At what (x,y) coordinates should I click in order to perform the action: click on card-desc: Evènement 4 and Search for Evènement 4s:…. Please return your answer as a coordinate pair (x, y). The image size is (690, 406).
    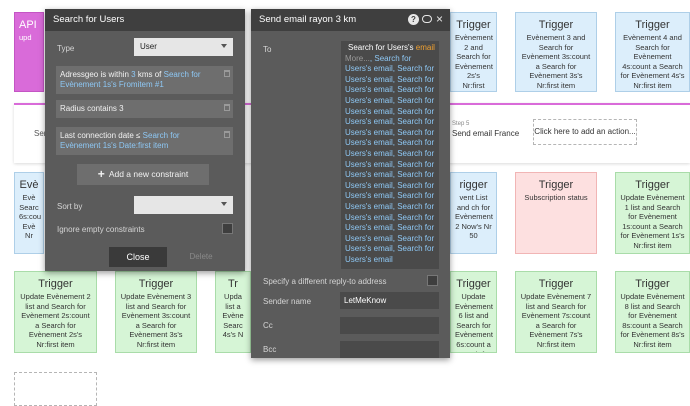
    Looking at the image, I should click on (652, 61).